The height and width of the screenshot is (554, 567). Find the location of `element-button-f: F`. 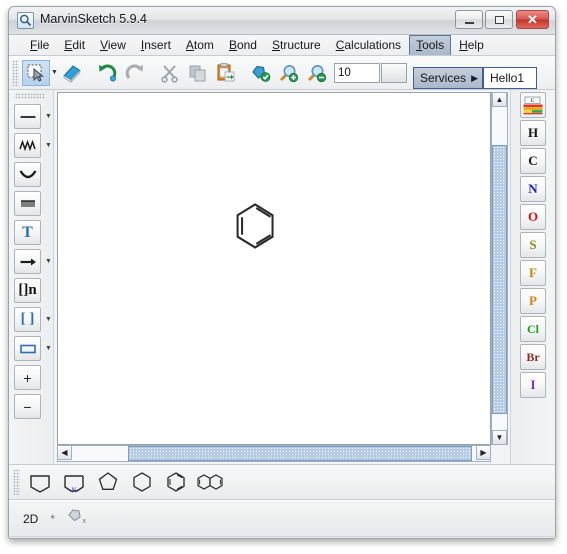

element-button-f: F is located at coordinates (533, 273).